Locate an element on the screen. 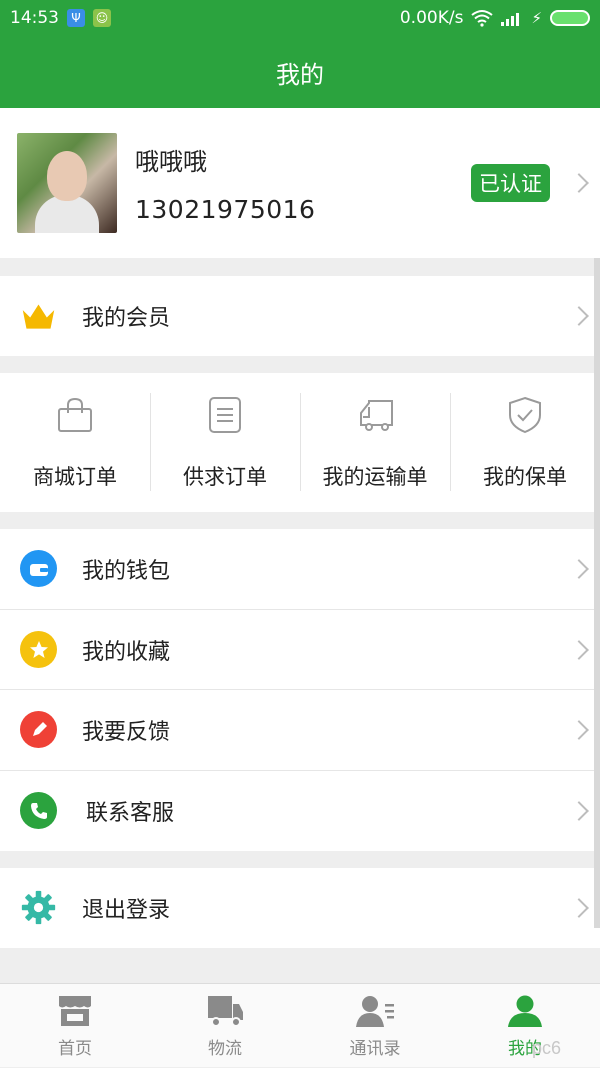  battery-icon is located at coordinates (570, 18).